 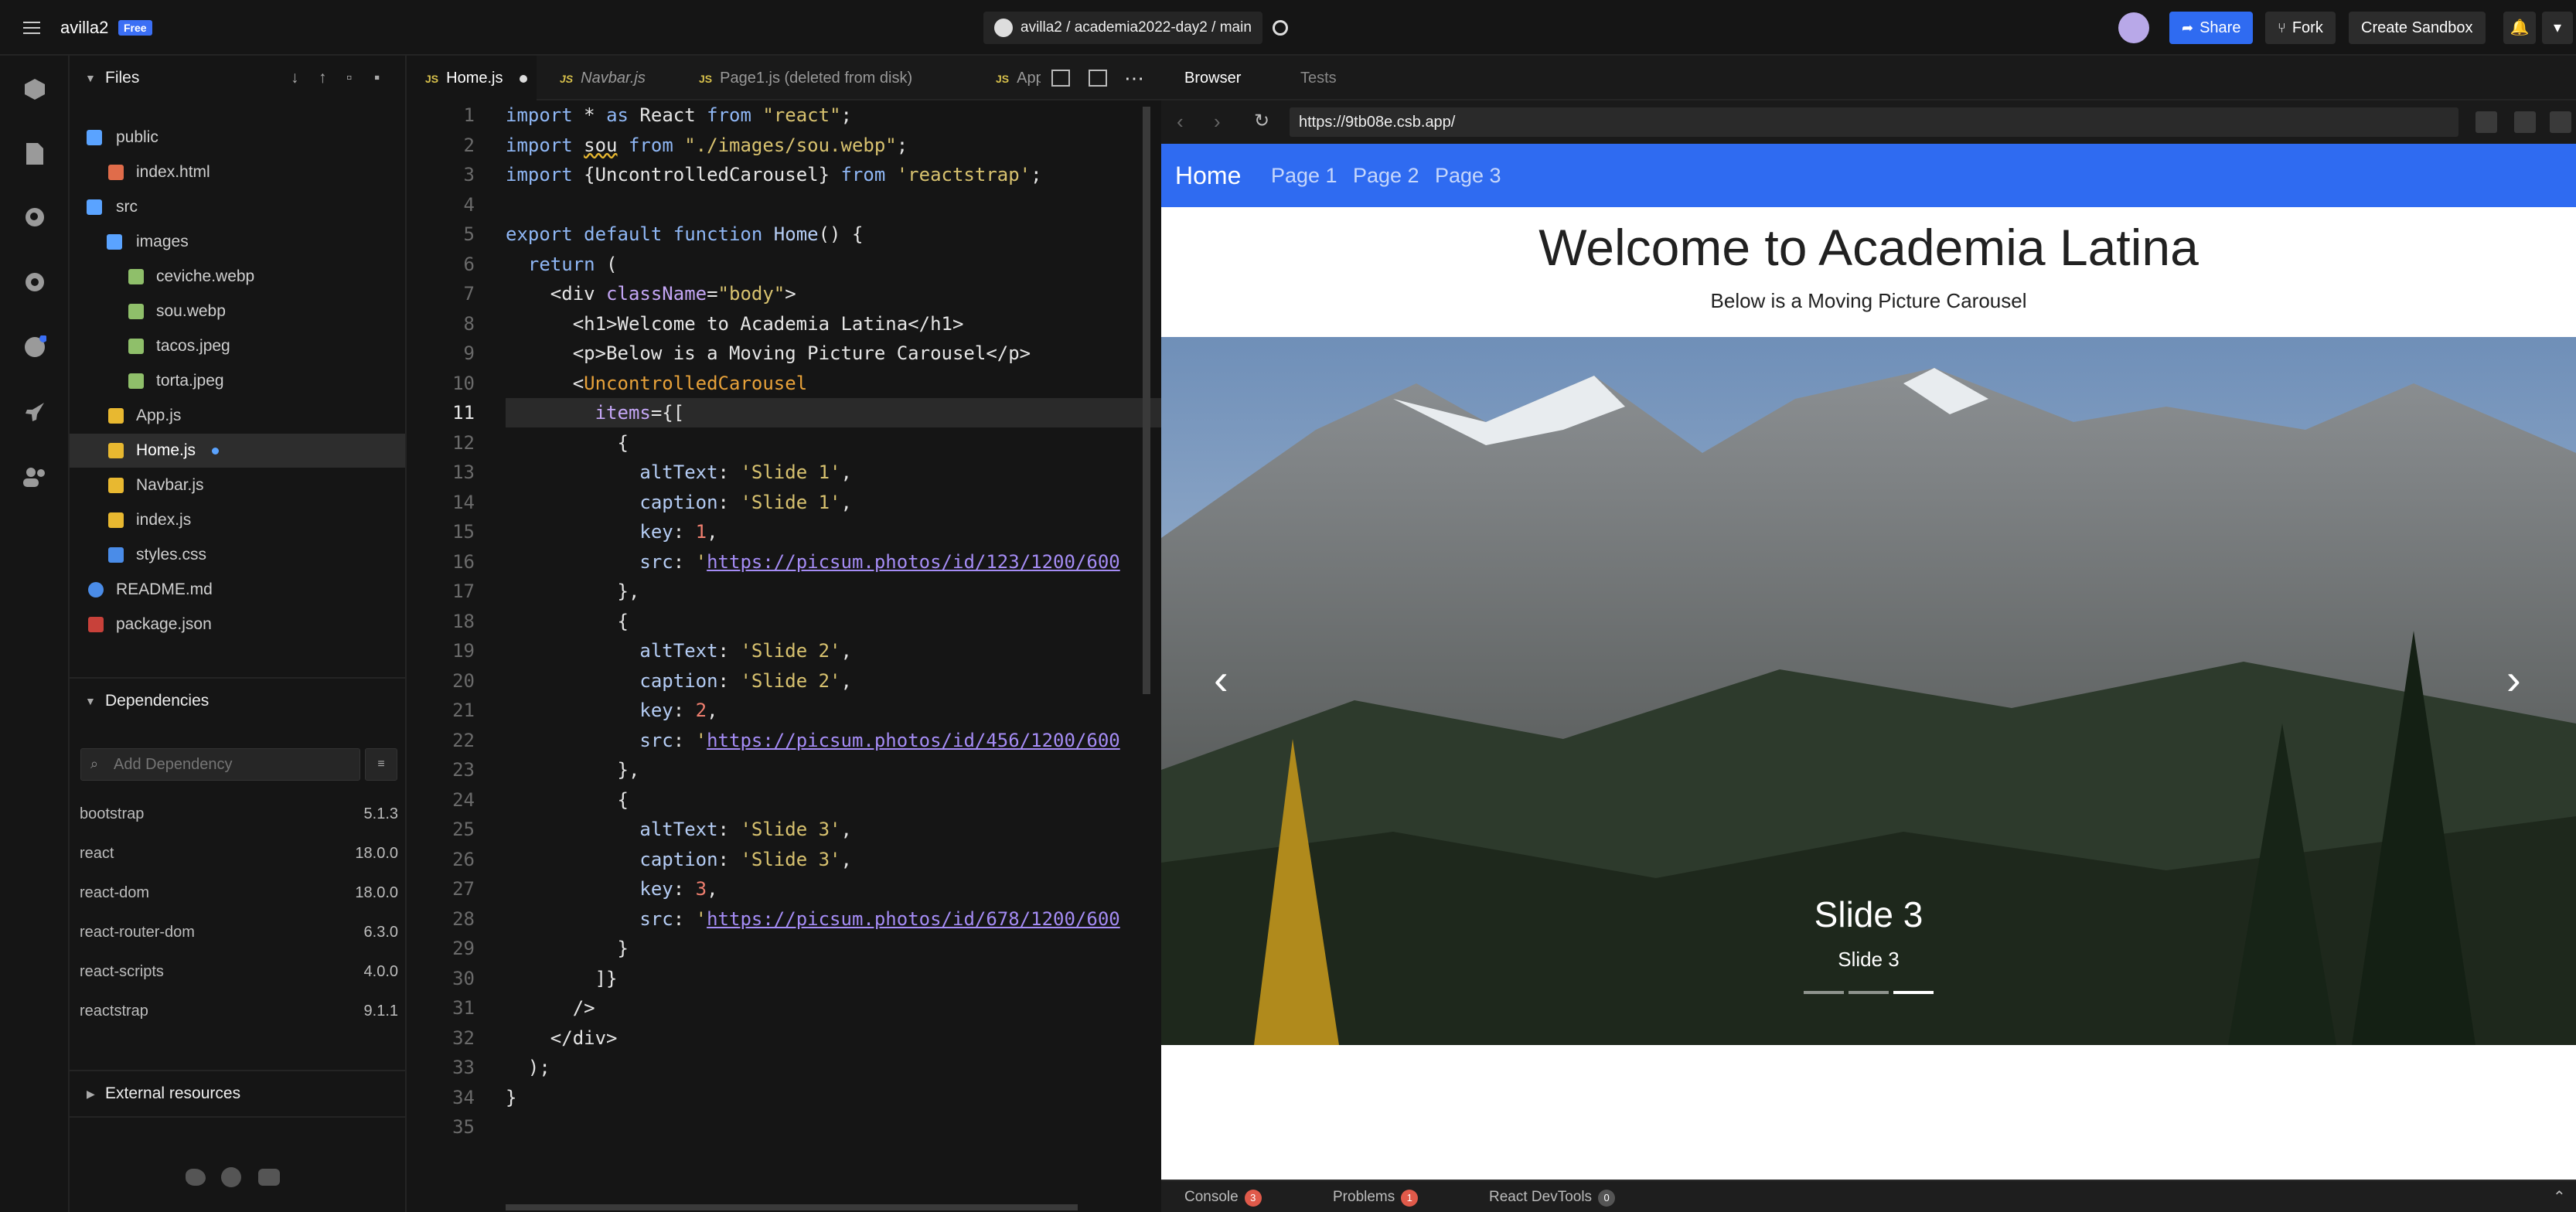 I want to click on tree-item-package-json: package.json, so click(x=238, y=625).